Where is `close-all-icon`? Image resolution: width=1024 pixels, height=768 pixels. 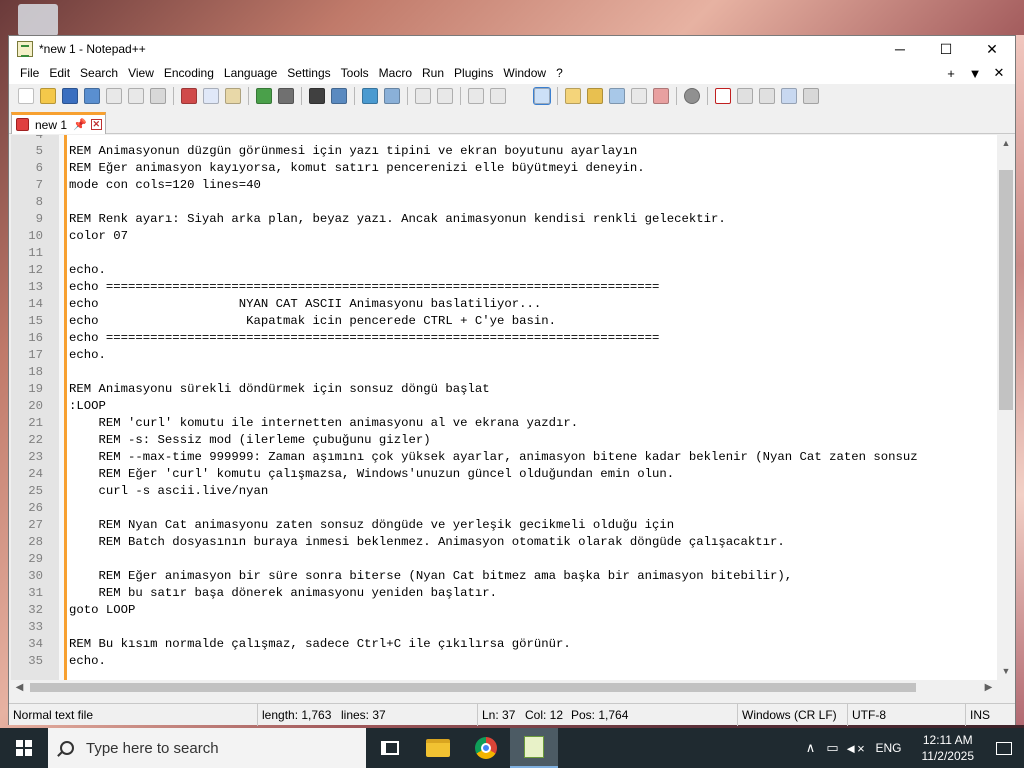
close-all-icon is located at coordinates (136, 96).